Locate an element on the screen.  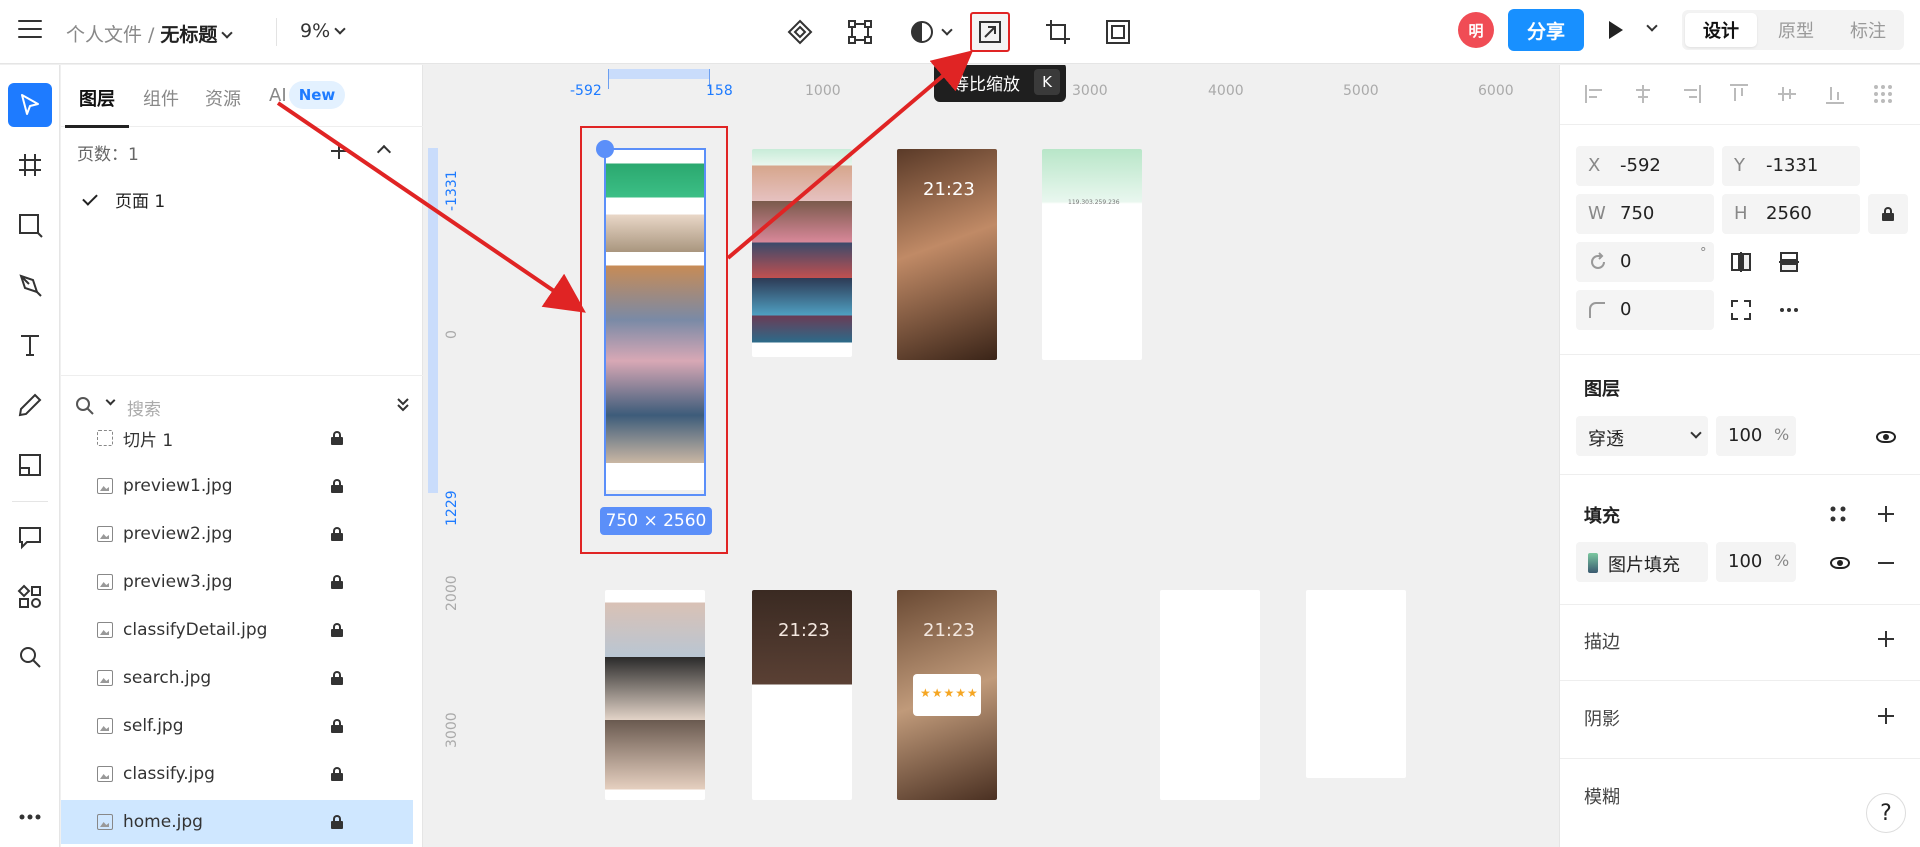
chevron-up-icon is located at coordinates (384, 152).